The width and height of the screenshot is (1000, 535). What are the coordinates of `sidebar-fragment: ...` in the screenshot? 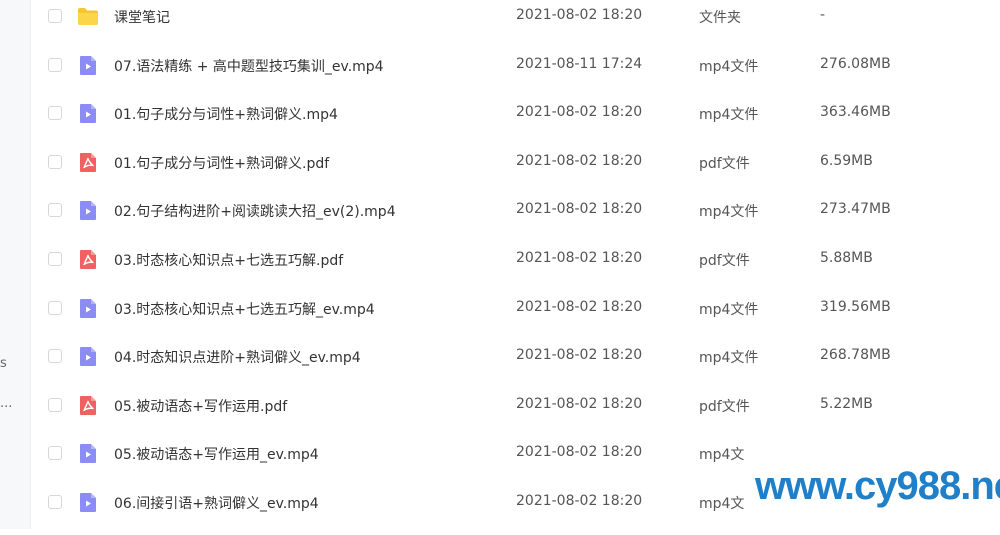 It's located at (6, 403).